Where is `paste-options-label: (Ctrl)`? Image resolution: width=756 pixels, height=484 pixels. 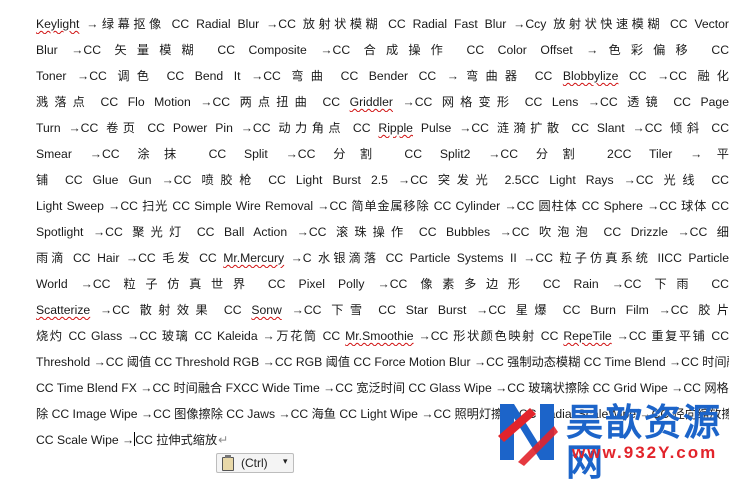
paste-options-label: (Ctrl) is located at coordinates (254, 463).